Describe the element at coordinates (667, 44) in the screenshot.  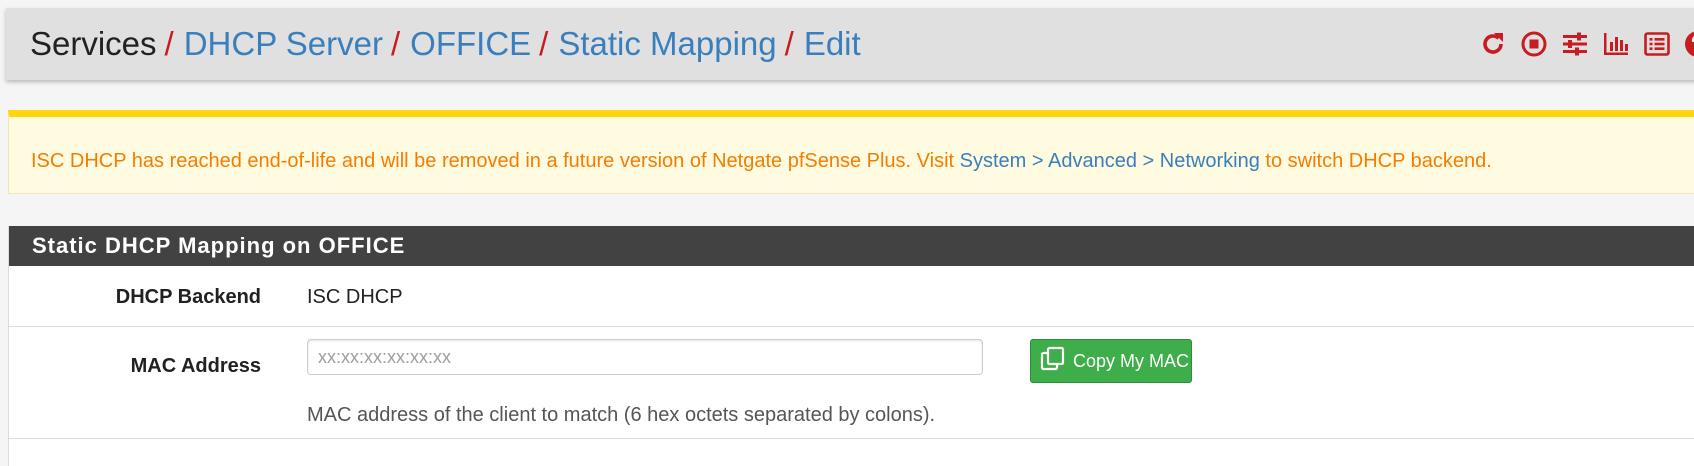
I see `breadcrumb-static-mapping: Static Mapping` at that location.